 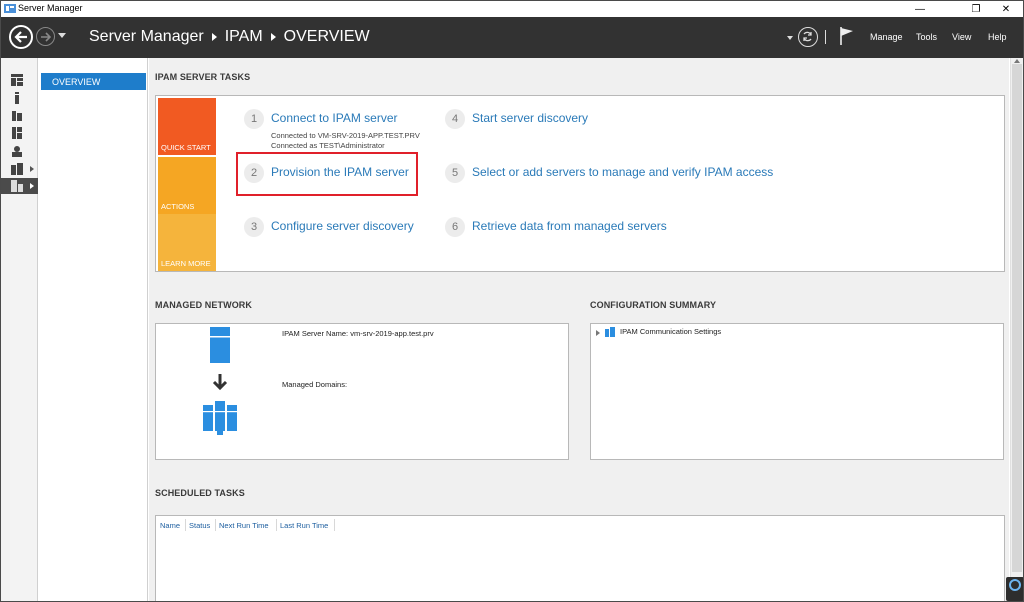 What do you see at coordinates (610, 332) in the screenshot?
I see `communication-settings-icon` at bounding box center [610, 332].